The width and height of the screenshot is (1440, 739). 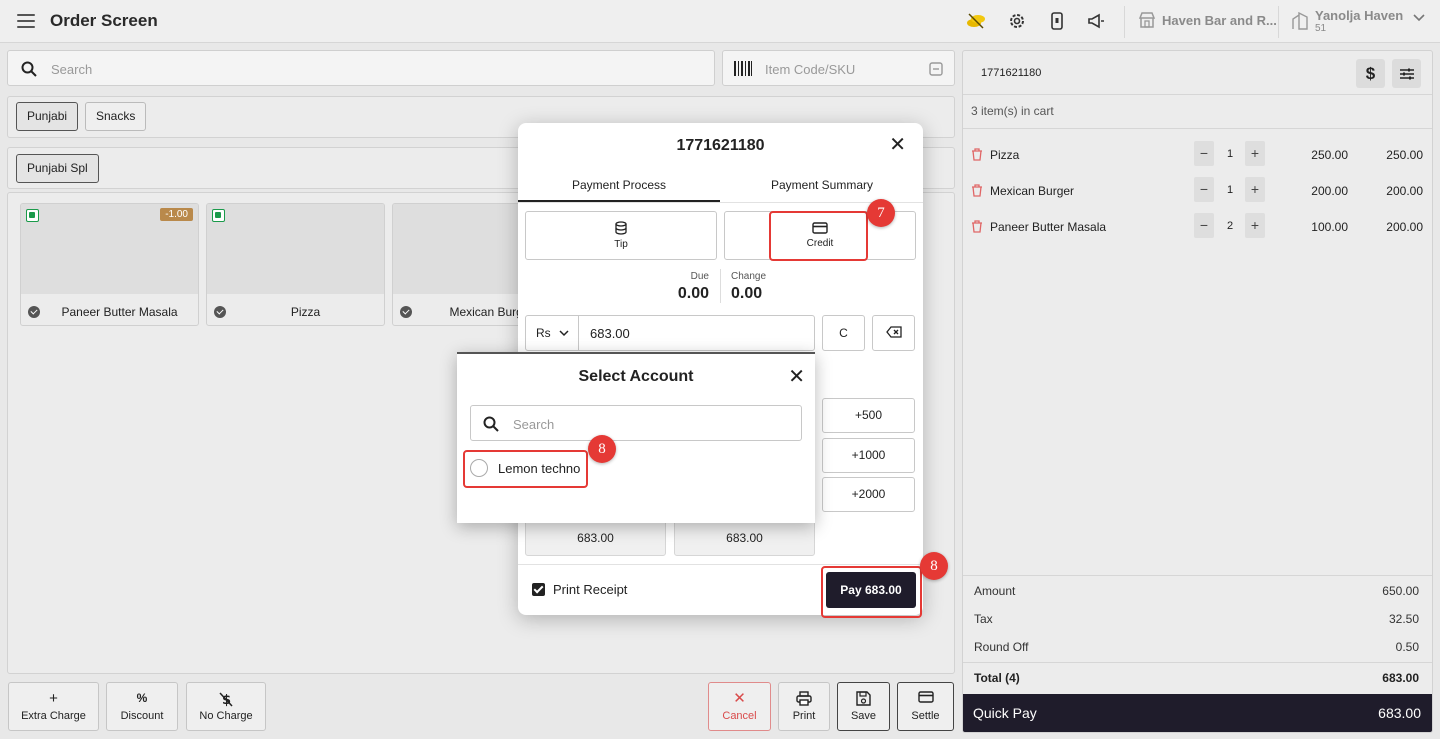 I want to click on cart-item-price: 100.00, so click(x=1329, y=227).